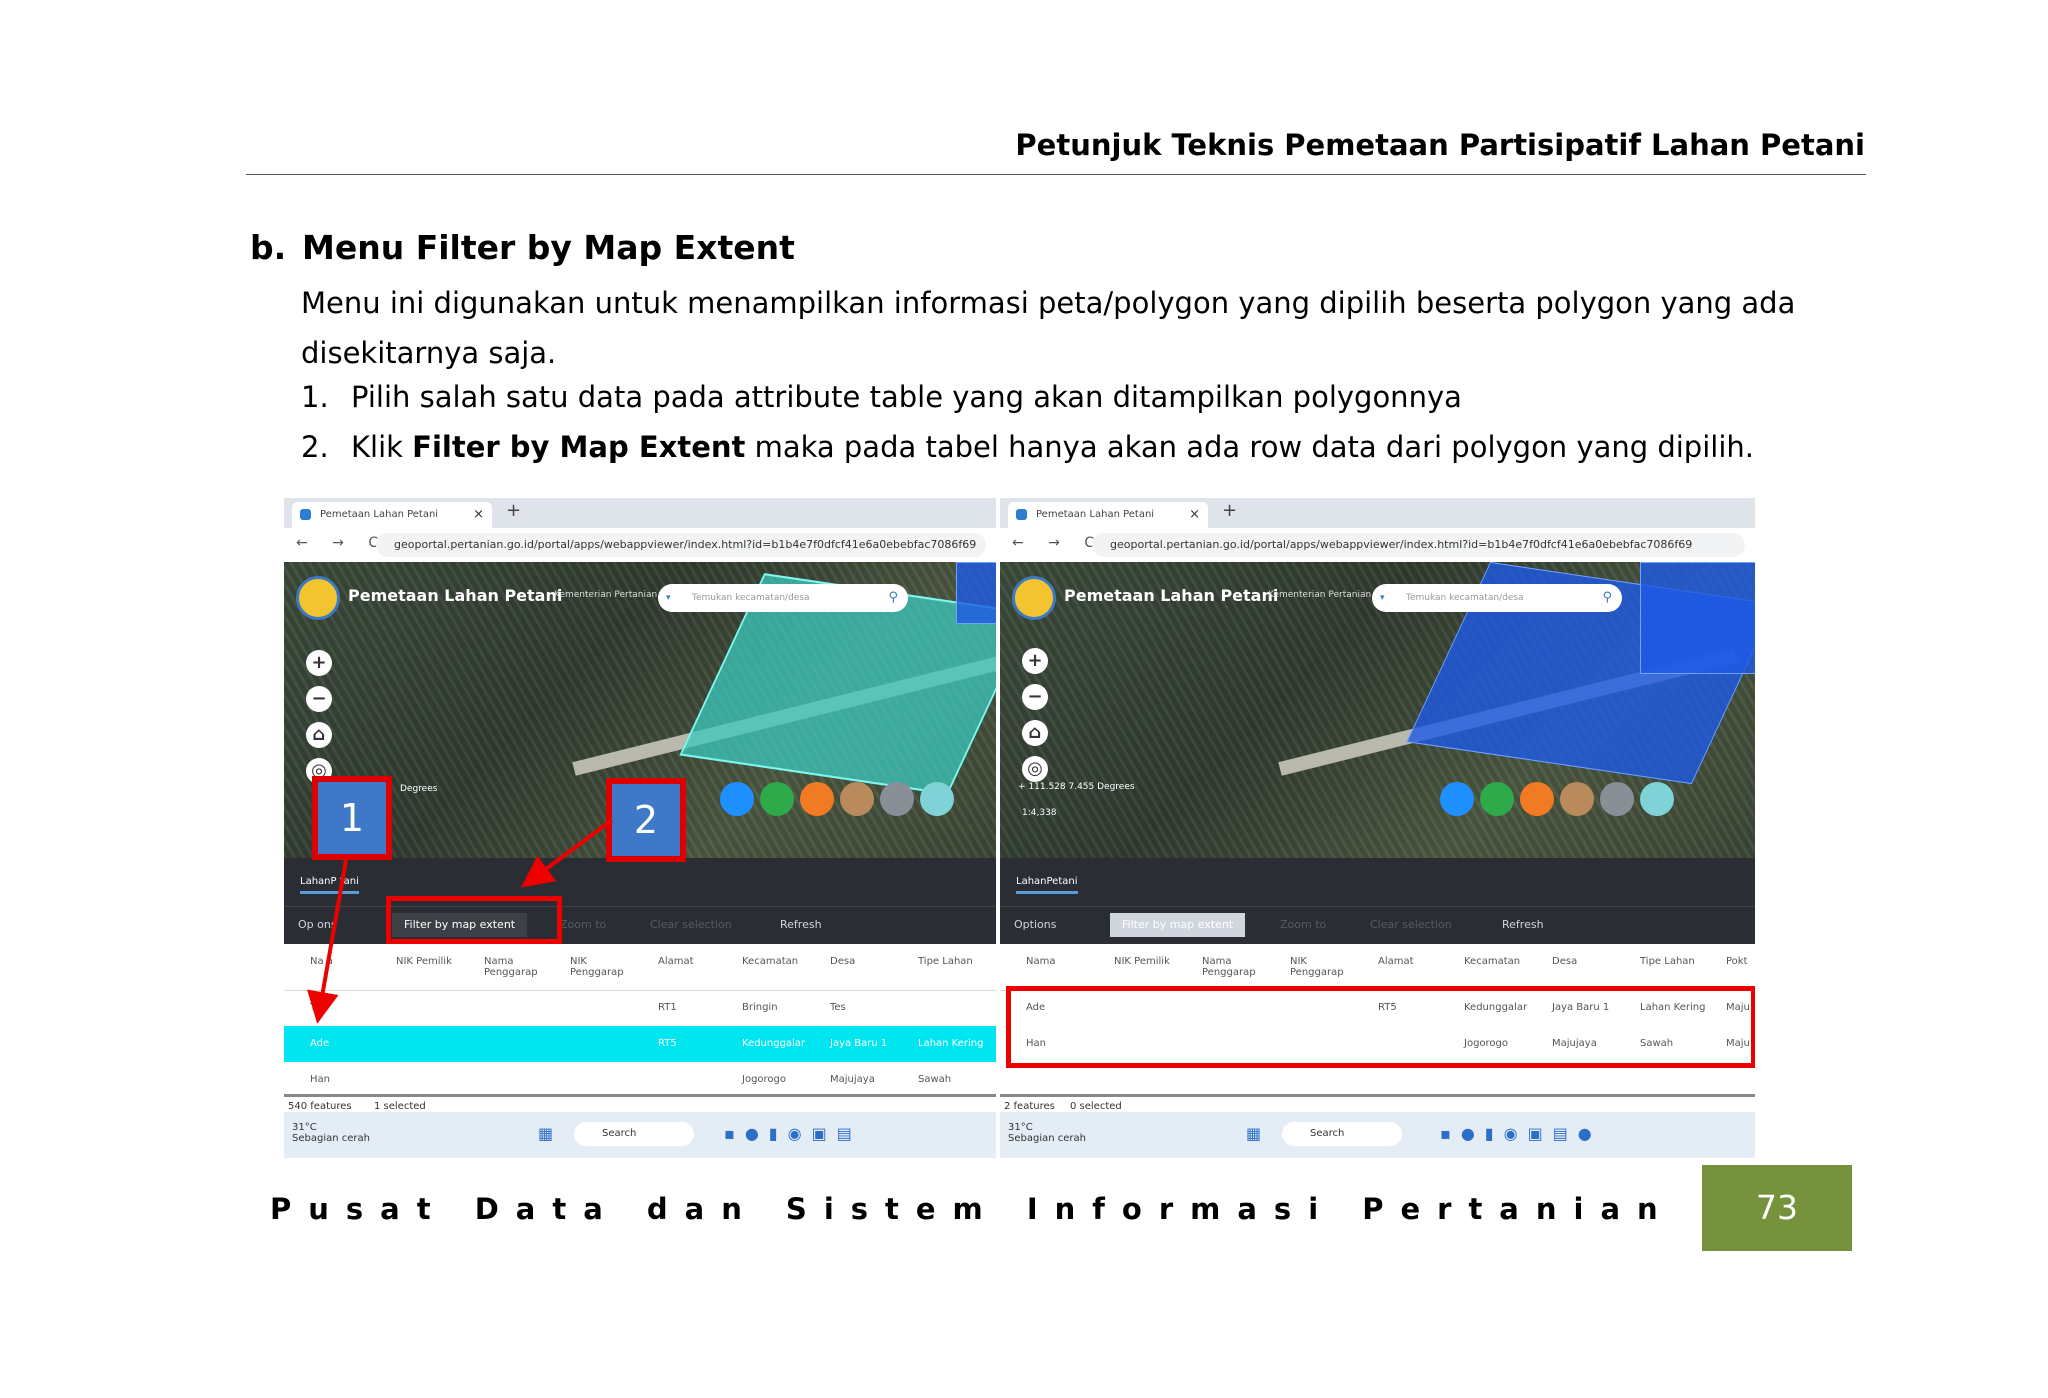 This screenshot has width=2048, height=1398. What do you see at coordinates (315, 447) in the screenshot?
I see `step-number: 2.` at bounding box center [315, 447].